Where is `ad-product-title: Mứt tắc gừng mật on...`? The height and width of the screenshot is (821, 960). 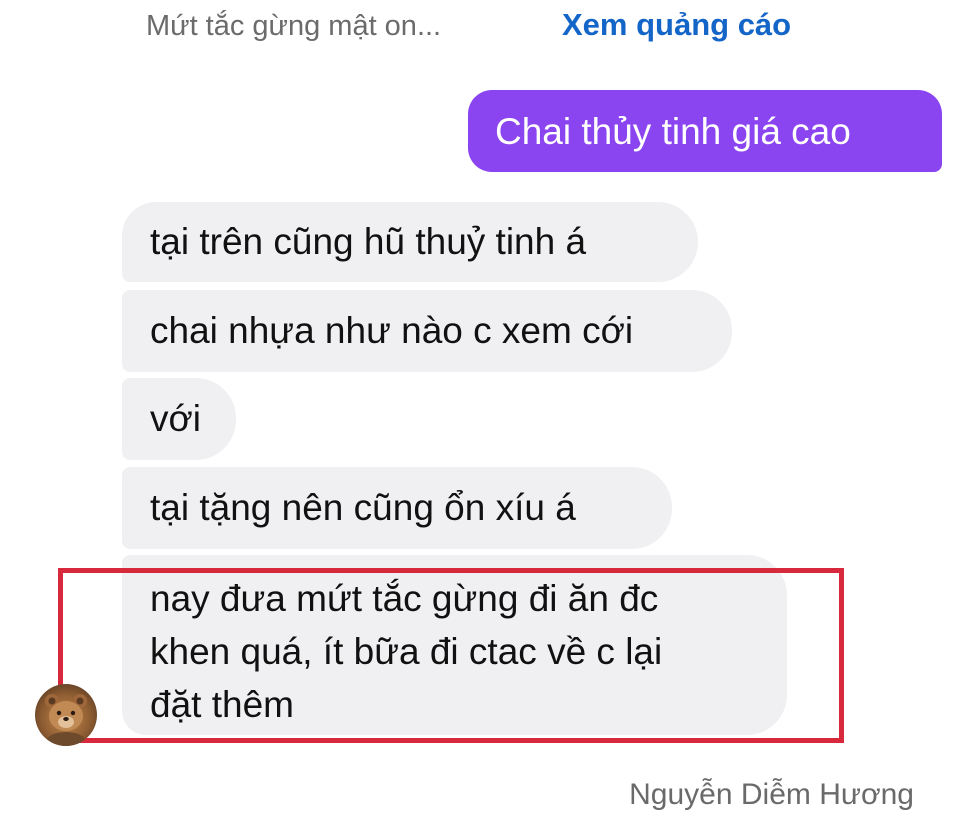 ad-product-title: Mứt tắc gừng mật on... is located at coordinates (293, 26).